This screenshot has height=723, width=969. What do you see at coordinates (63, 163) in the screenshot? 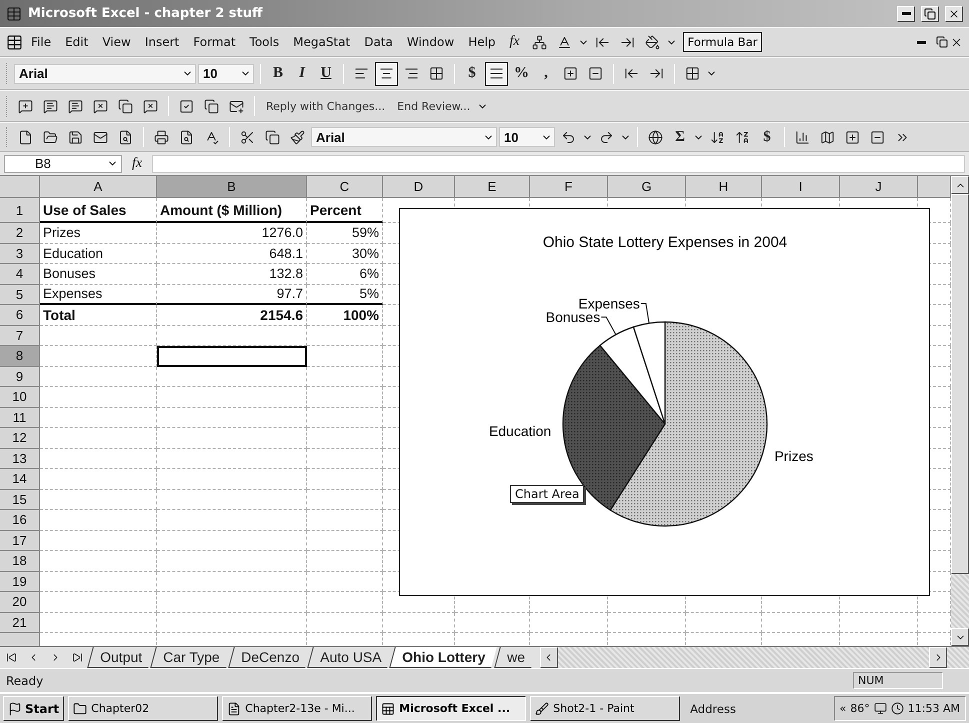
I see `name-box: B8` at bounding box center [63, 163].